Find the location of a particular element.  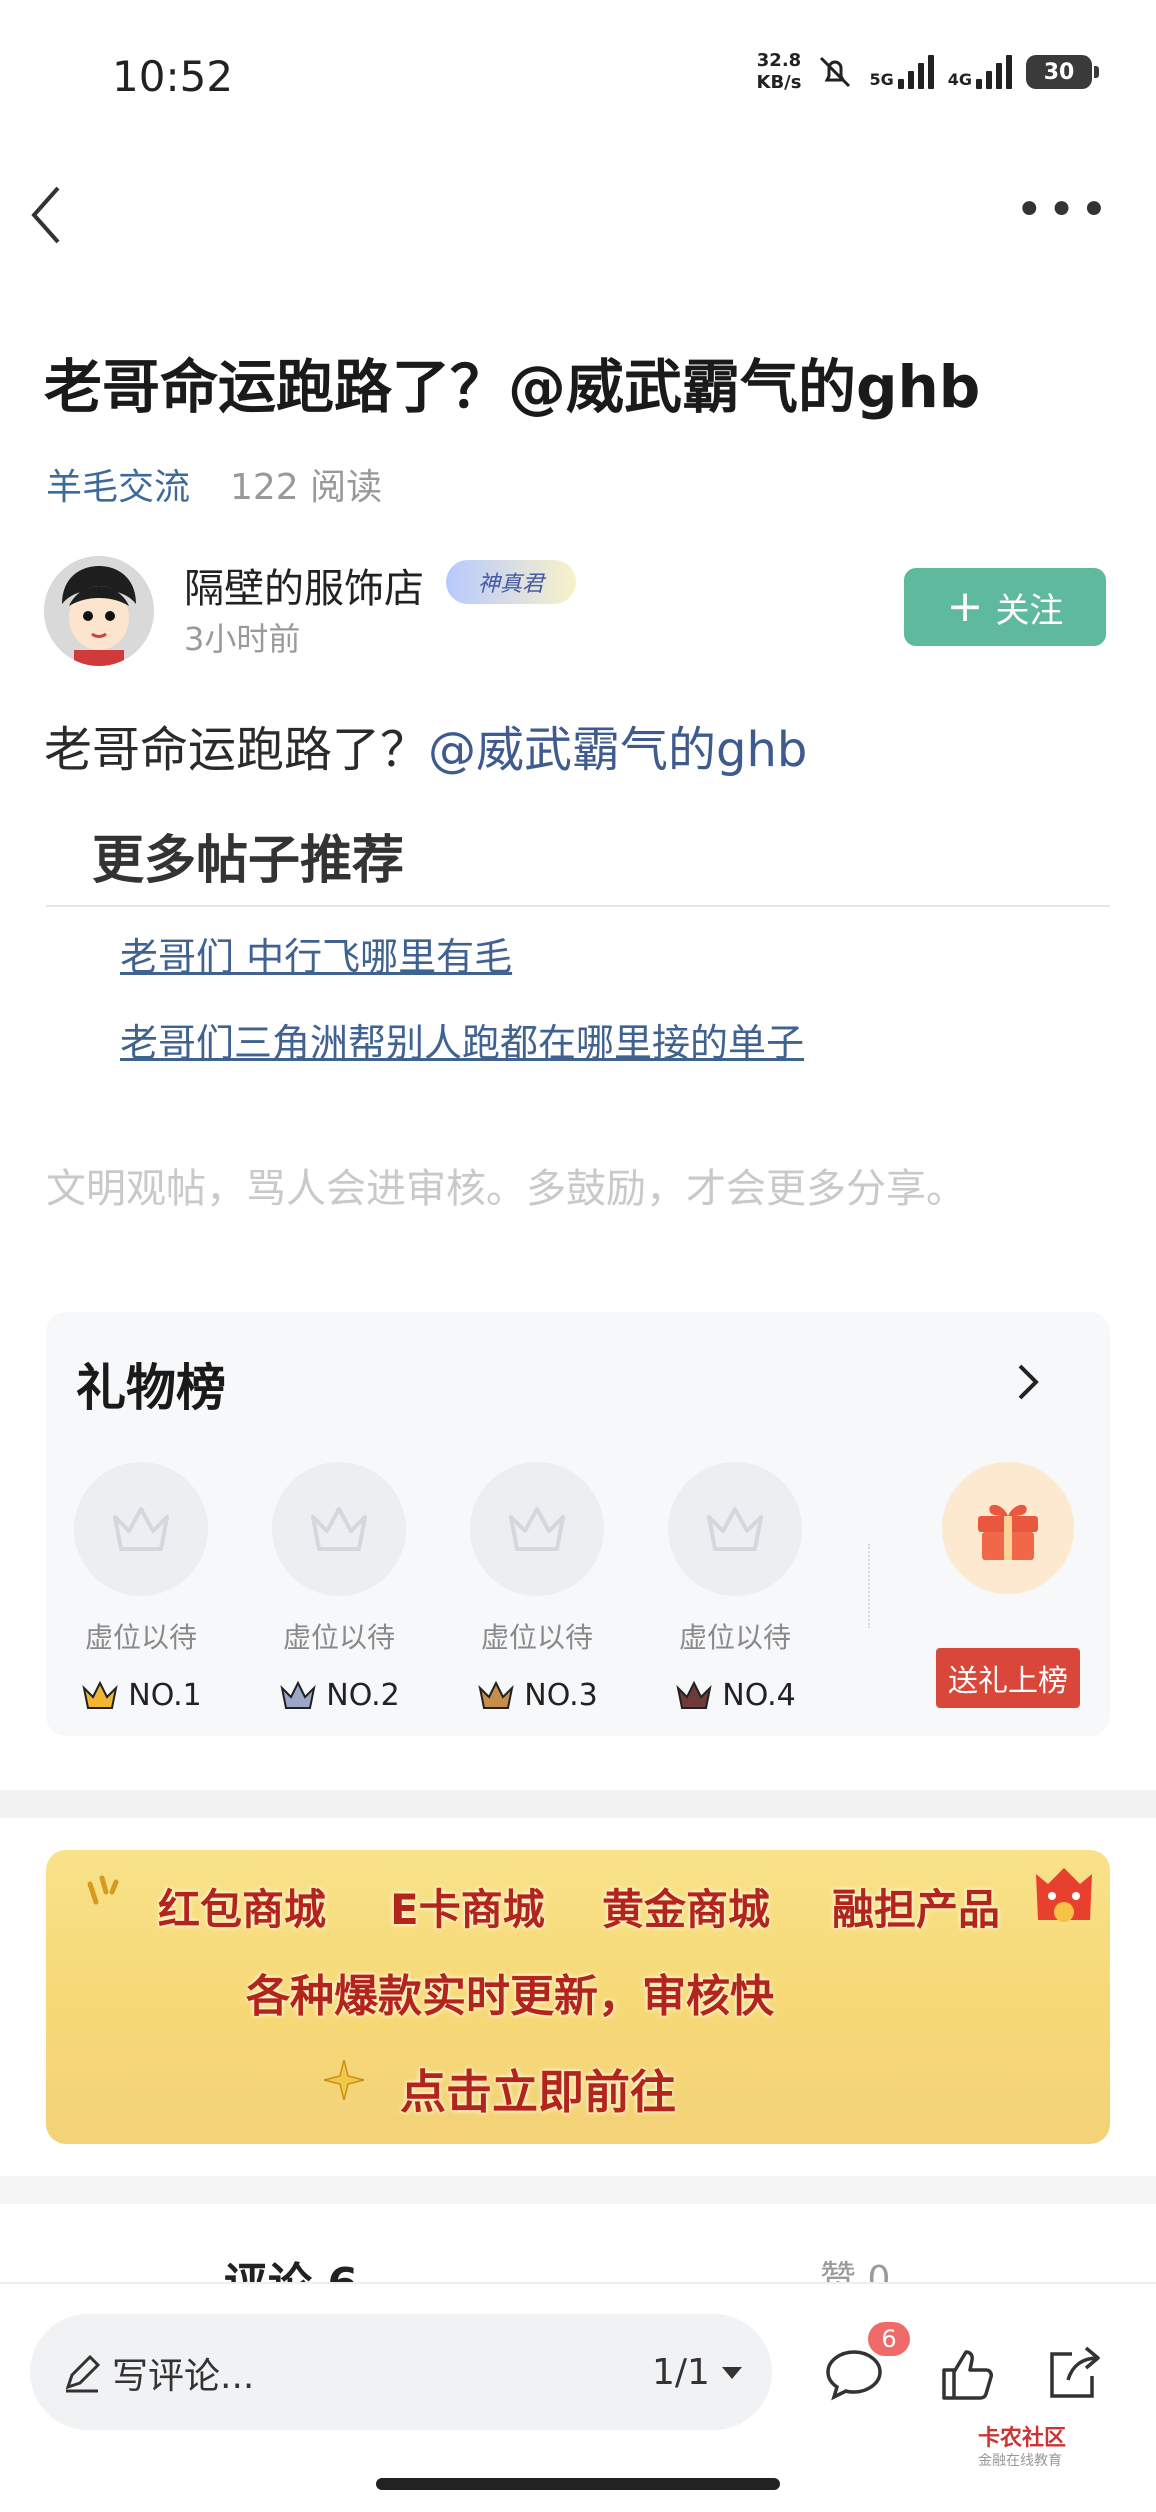

banner-item: 红包商城 is located at coordinates (242, 1909).